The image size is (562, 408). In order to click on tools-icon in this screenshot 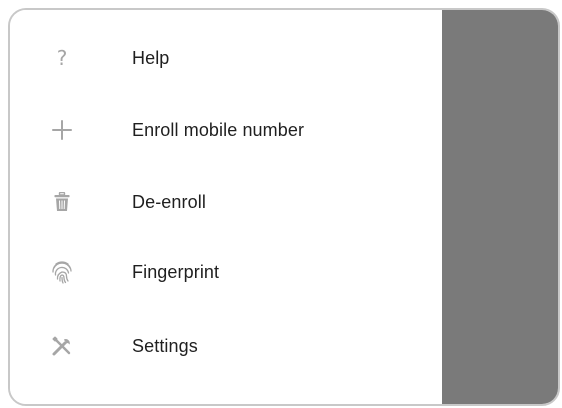, I will do `click(62, 346)`.